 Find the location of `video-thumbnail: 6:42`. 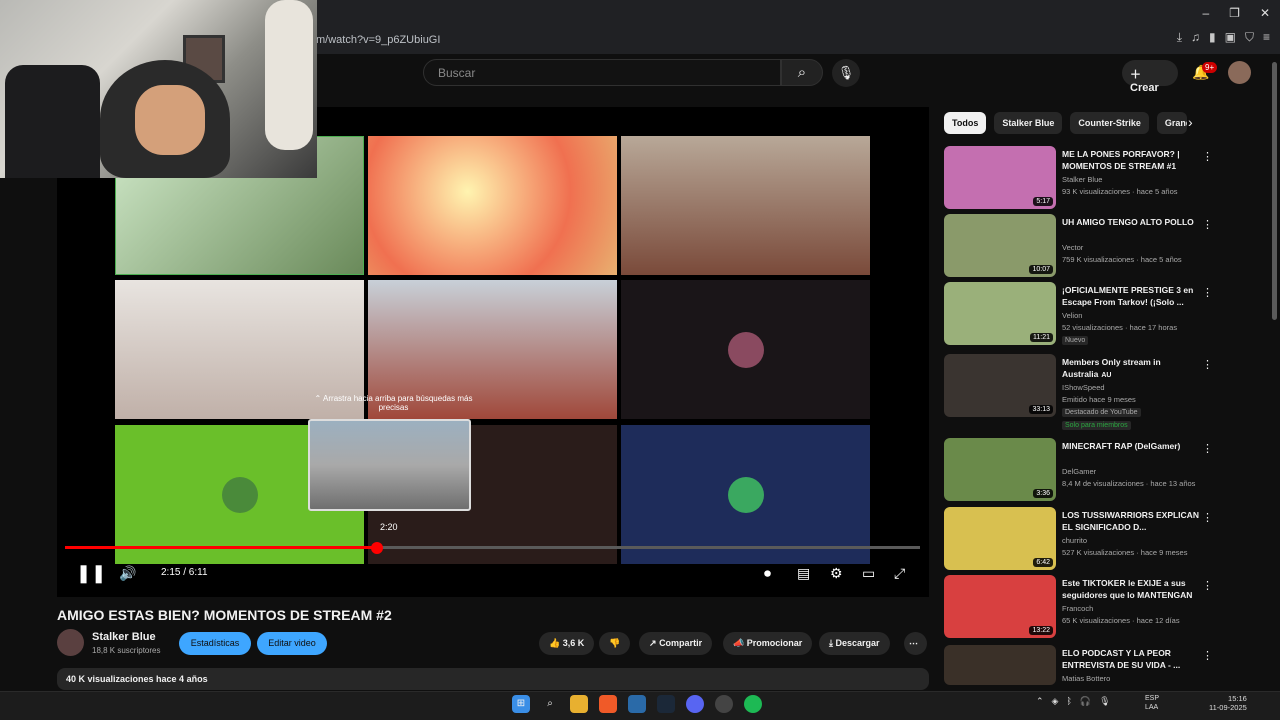

video-thumbnail: 6:42 is located at coordinates (1000, 538).